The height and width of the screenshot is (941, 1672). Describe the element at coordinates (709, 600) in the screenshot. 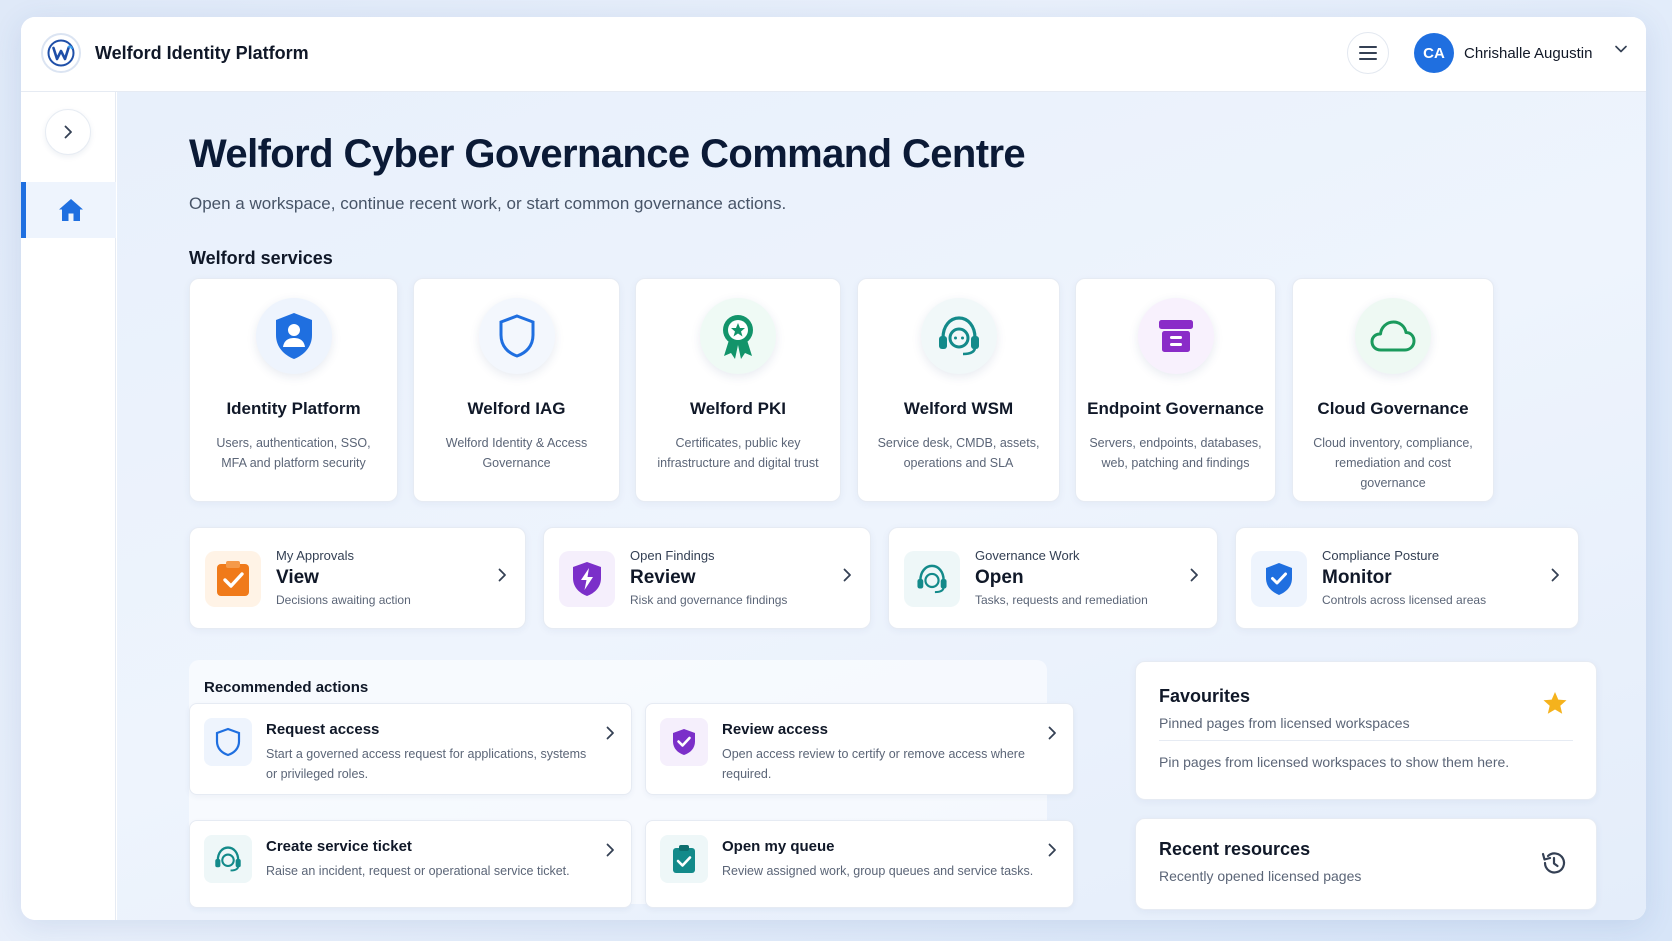

I see `stat-desc: Risk and governance findings` at that location.